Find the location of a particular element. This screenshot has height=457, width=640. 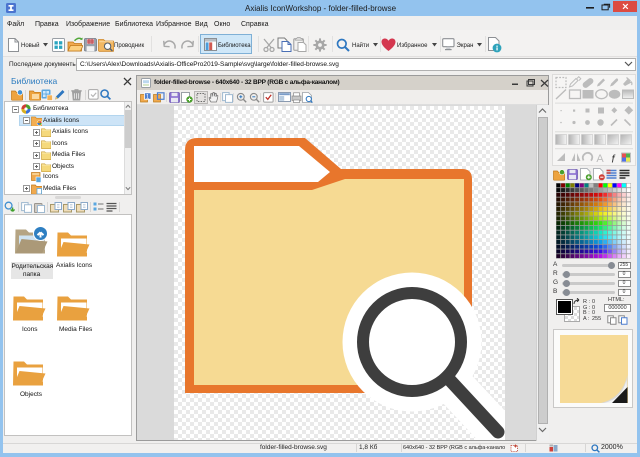

svg-text: f is located at coordinates (613, 160).